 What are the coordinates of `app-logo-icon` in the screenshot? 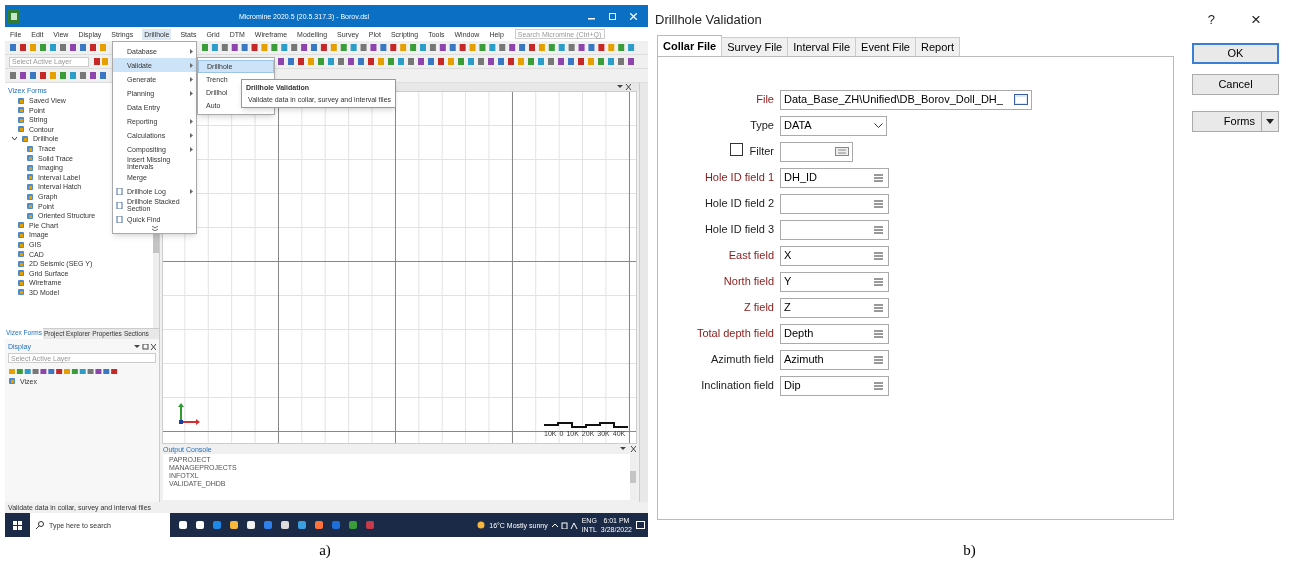 It's located at (14, 16).